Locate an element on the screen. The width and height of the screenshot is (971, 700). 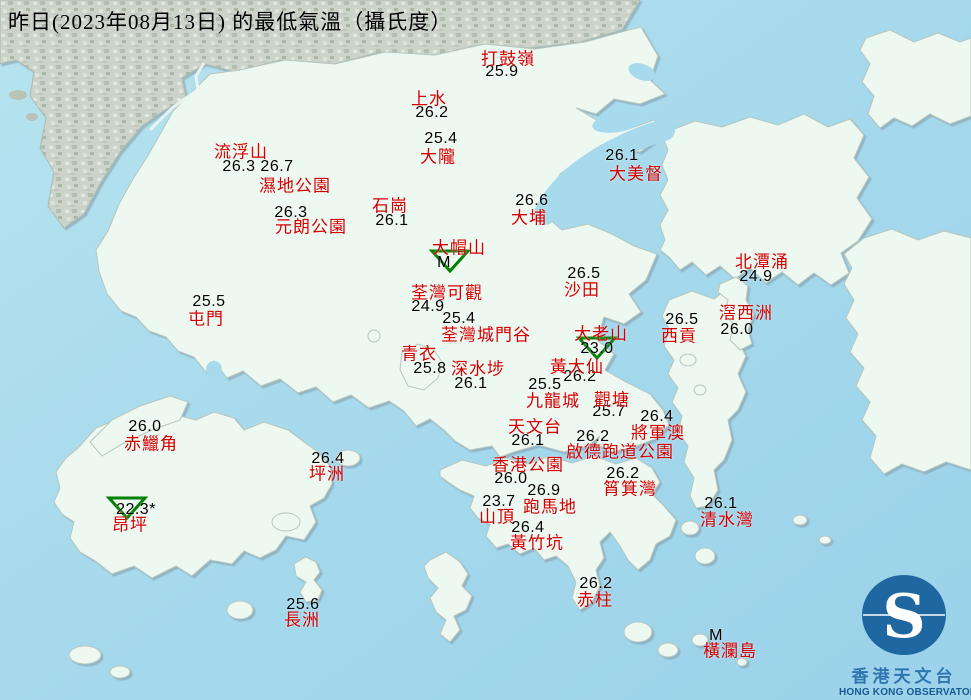
station-name-label: 山頂 is located at coordinates (497, 517).